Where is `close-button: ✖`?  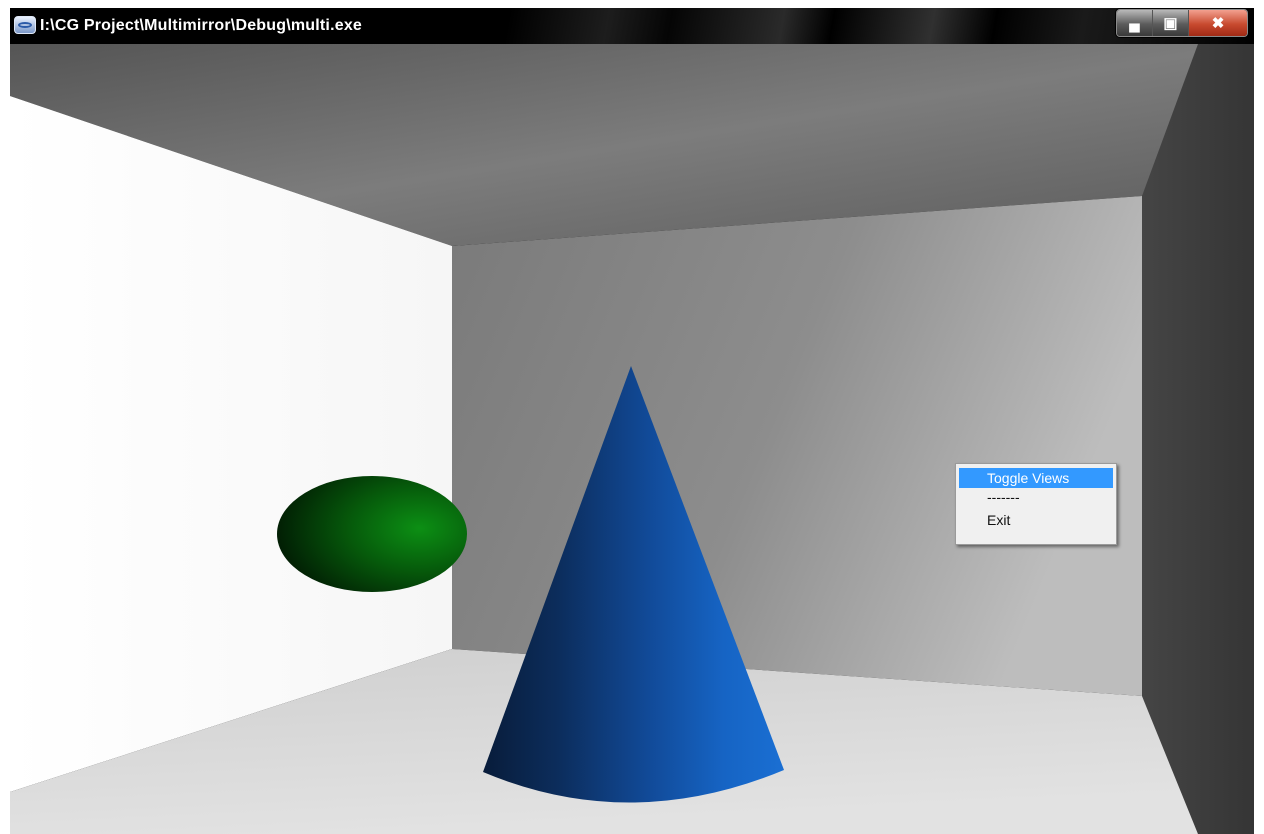 close-button: ✖ is located at coordinates (1218, 23).